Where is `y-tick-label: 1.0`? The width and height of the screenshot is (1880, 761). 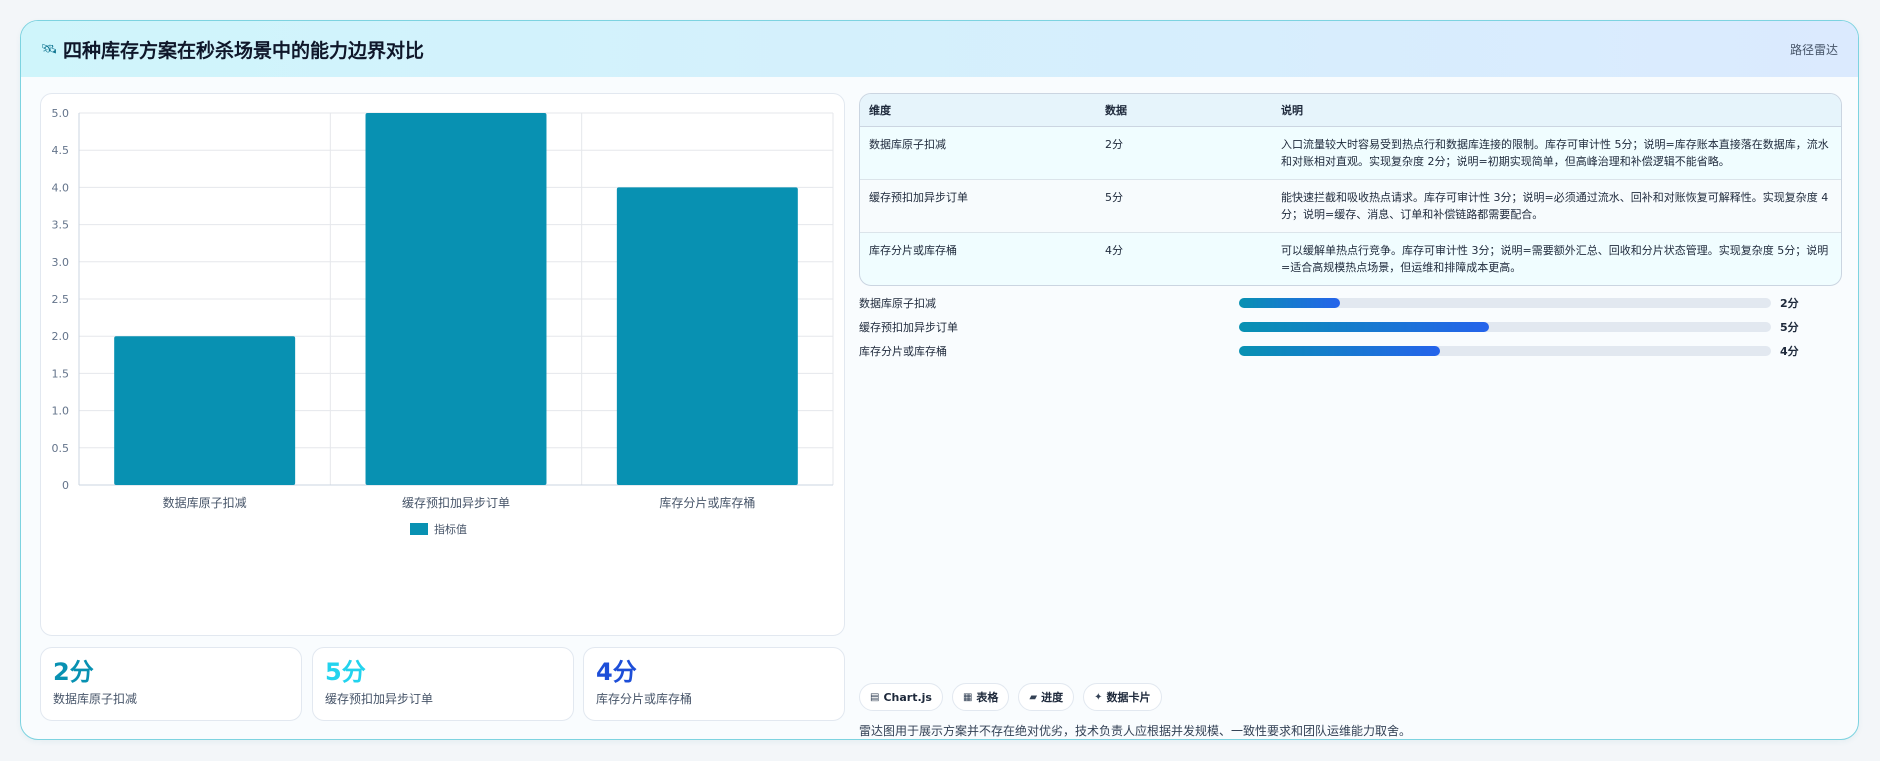
y-tick-label: 1.0 is located at coordinates (61, 411).